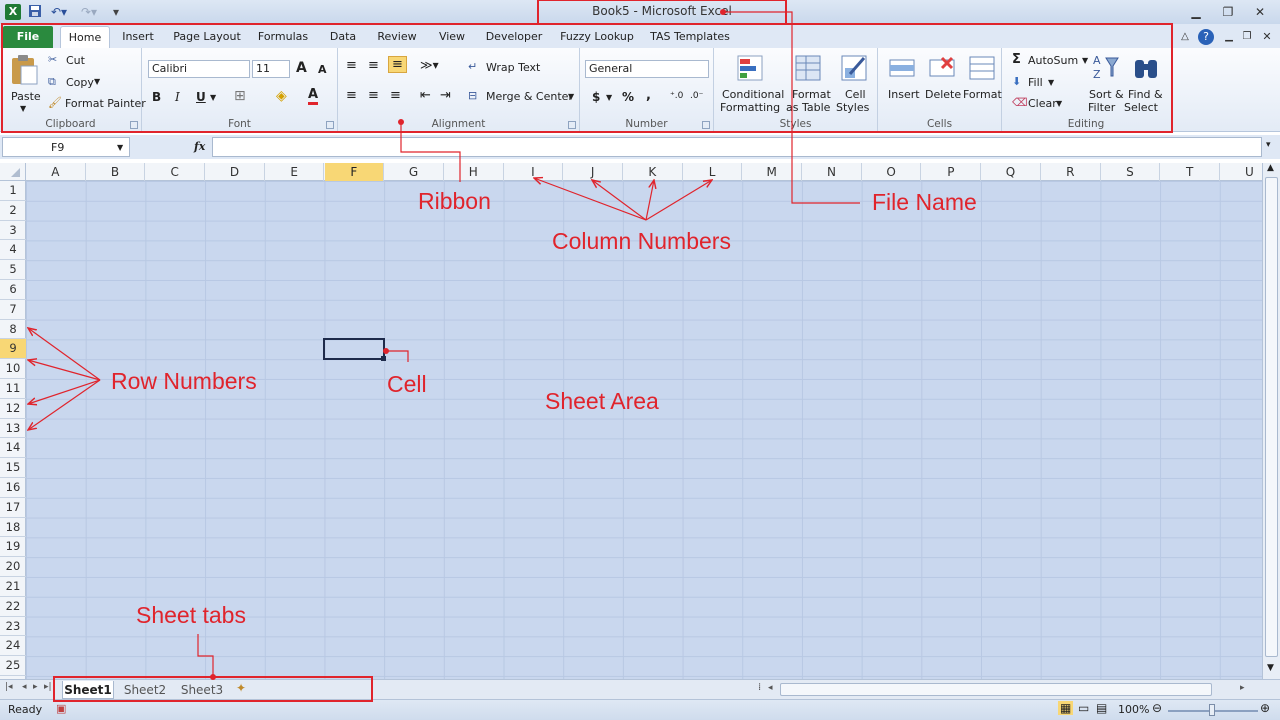 The width and height of the screenshot is (1280, 720). I want to click on column-header-i: I, so click(534, 172).